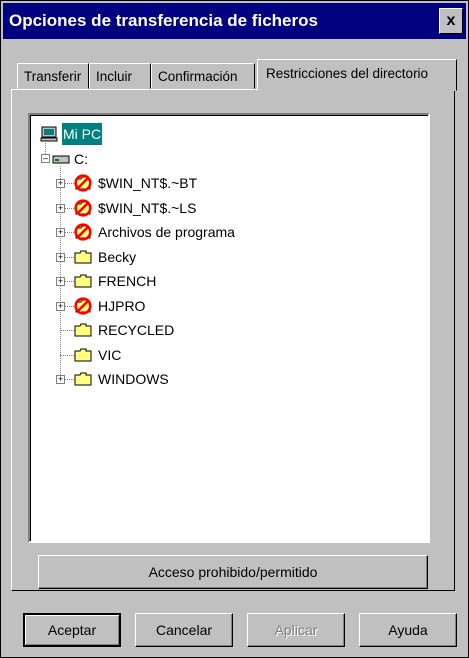 The width and height of the screenshot is (469, 658). What do you see at coordinates (203, 76) in the screenshot?
I see `tab-confirmacion: Confirmación` at bounding box center [203, 76].